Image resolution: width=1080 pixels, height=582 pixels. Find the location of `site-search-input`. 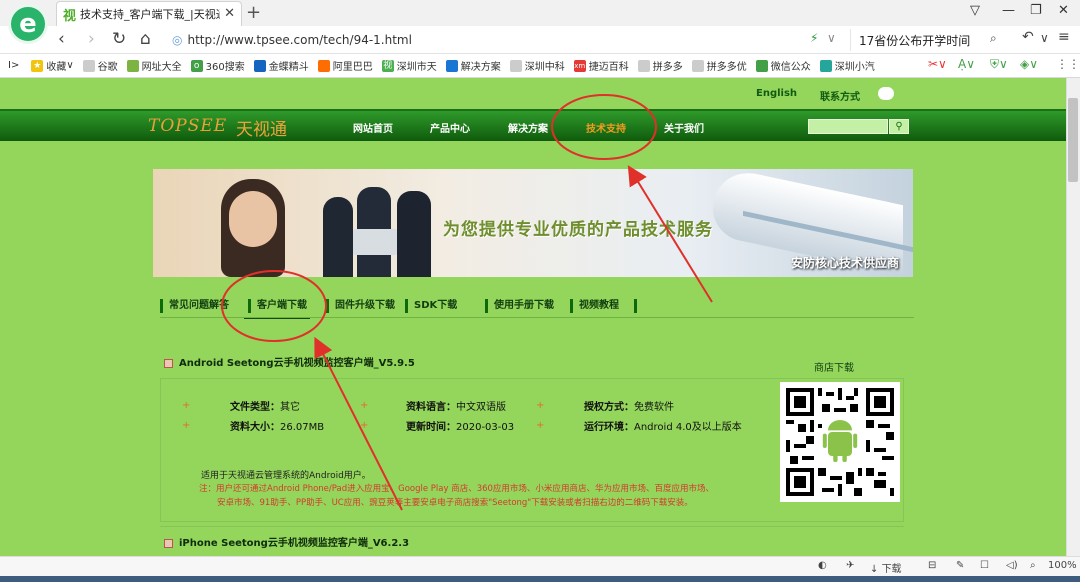

site-search-input is located at coordinates (848, 126).